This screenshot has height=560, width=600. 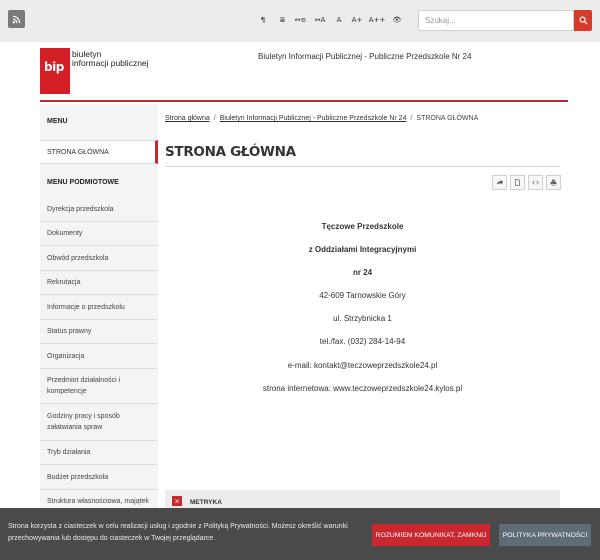 What do you see at coordinates (187, 118) in the screenshot?
I see `breadcrumb-home-link: Strona główna` at bounding box center [187, 118].